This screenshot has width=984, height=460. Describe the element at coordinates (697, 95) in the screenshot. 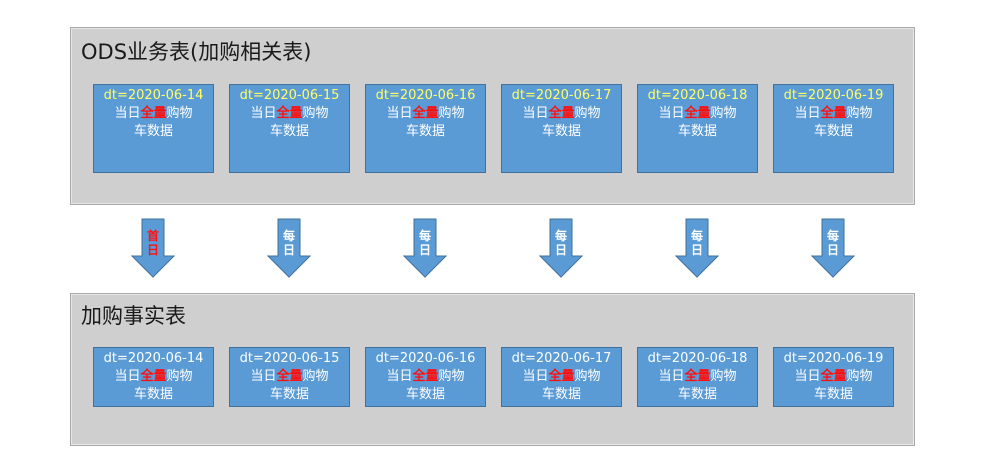

I see `partition-date-label: dt=2020-06-18` at that location.